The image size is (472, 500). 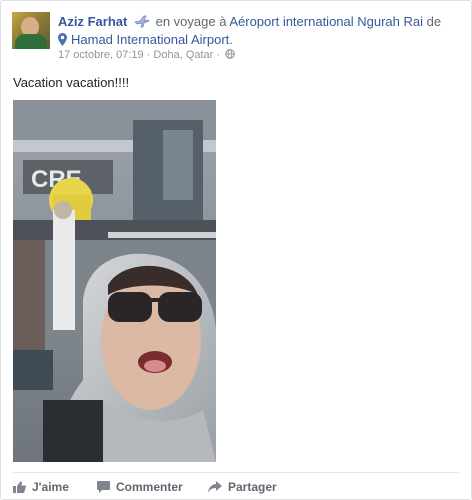 I want to click on share-label: Partager, so click(x=252, y=487).